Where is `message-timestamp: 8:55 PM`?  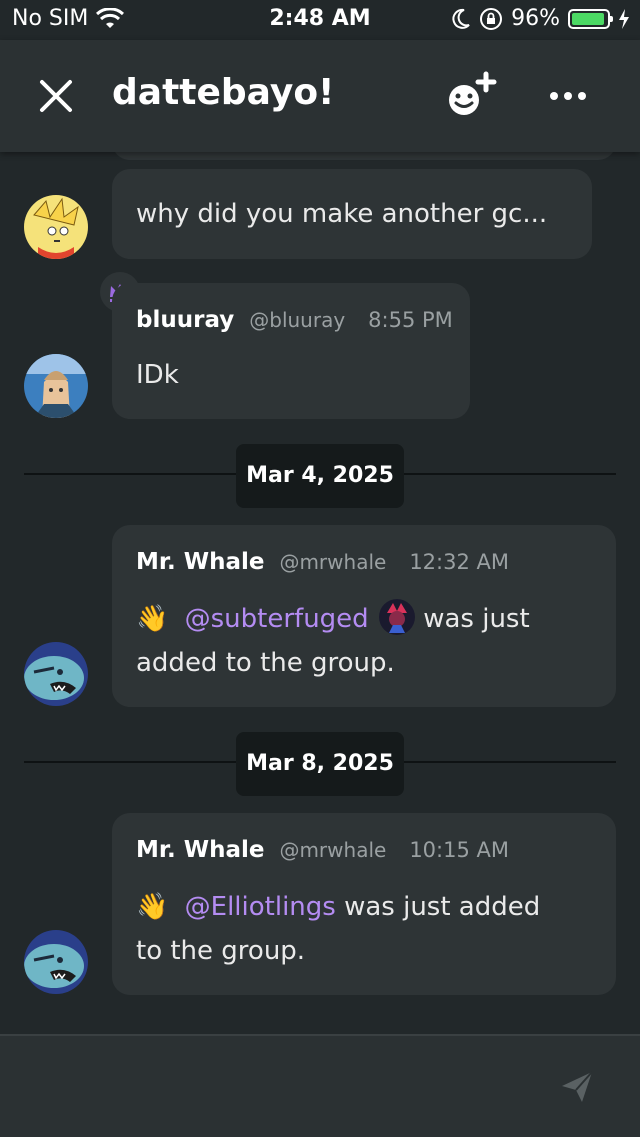
message-timestamp: 8:55 PM is located at coordinates (410, 320).